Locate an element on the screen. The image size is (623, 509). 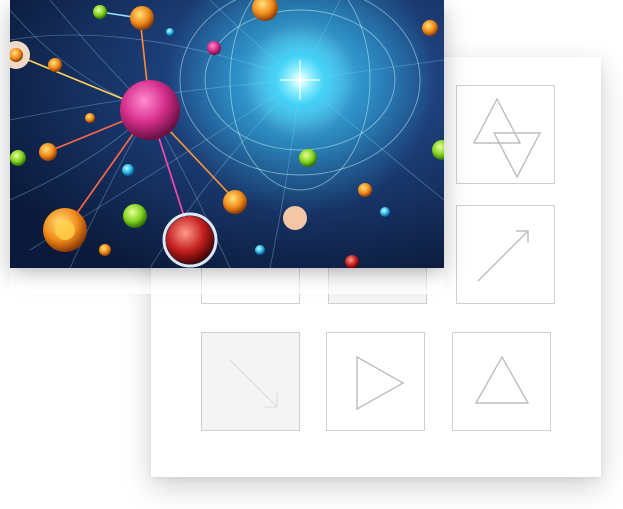
tile-play is located at coordinates (375, 381).